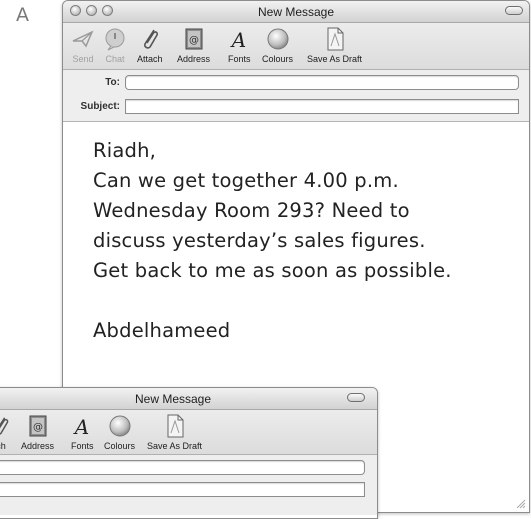  What do you see at coordinates (272, 270) in the screenshot?
I see `body-line: Get back to me as soon as possible.` at bounding box center [272, 270].